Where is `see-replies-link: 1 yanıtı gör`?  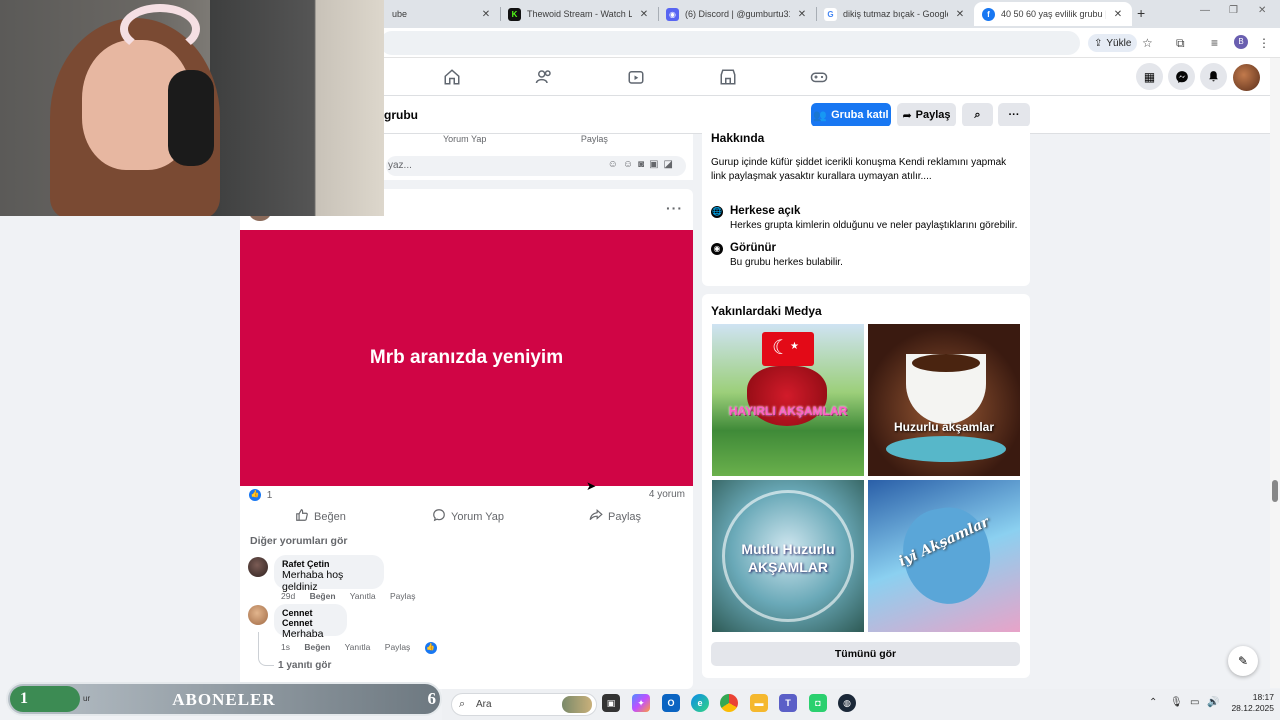 see-replies-link: 1 yanıtı gör is located at coordinates (304, 665).